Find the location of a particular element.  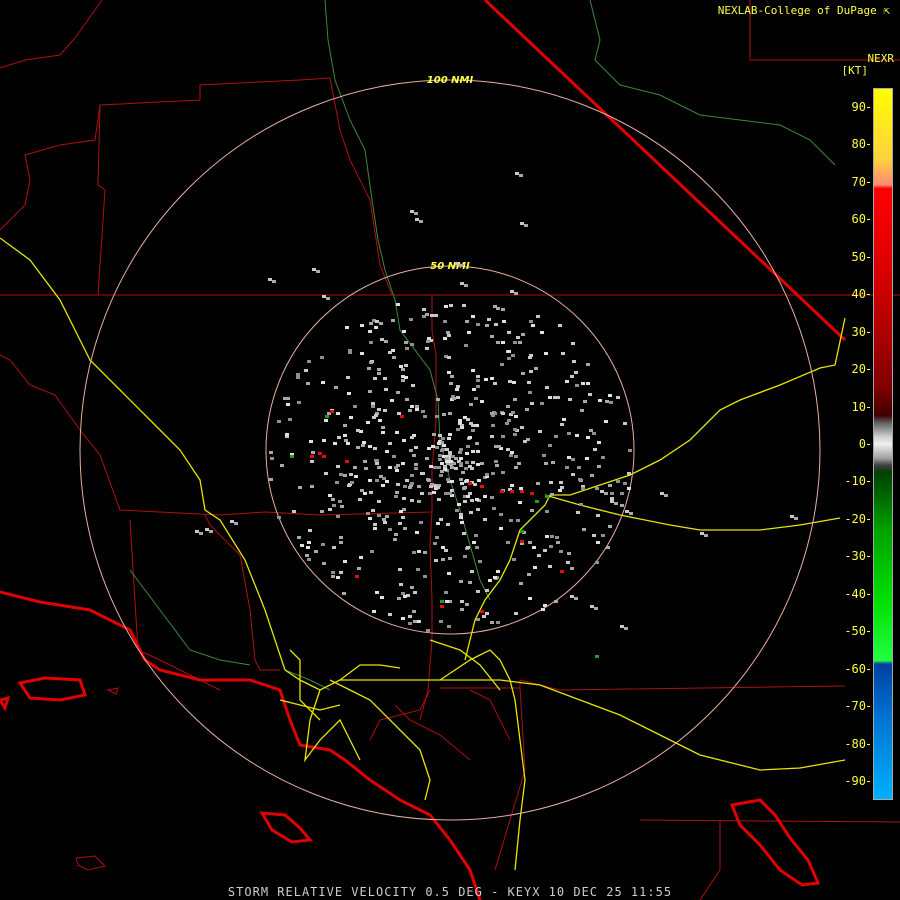

legend-tick-label: -90 is located at coordinates (855, 781).